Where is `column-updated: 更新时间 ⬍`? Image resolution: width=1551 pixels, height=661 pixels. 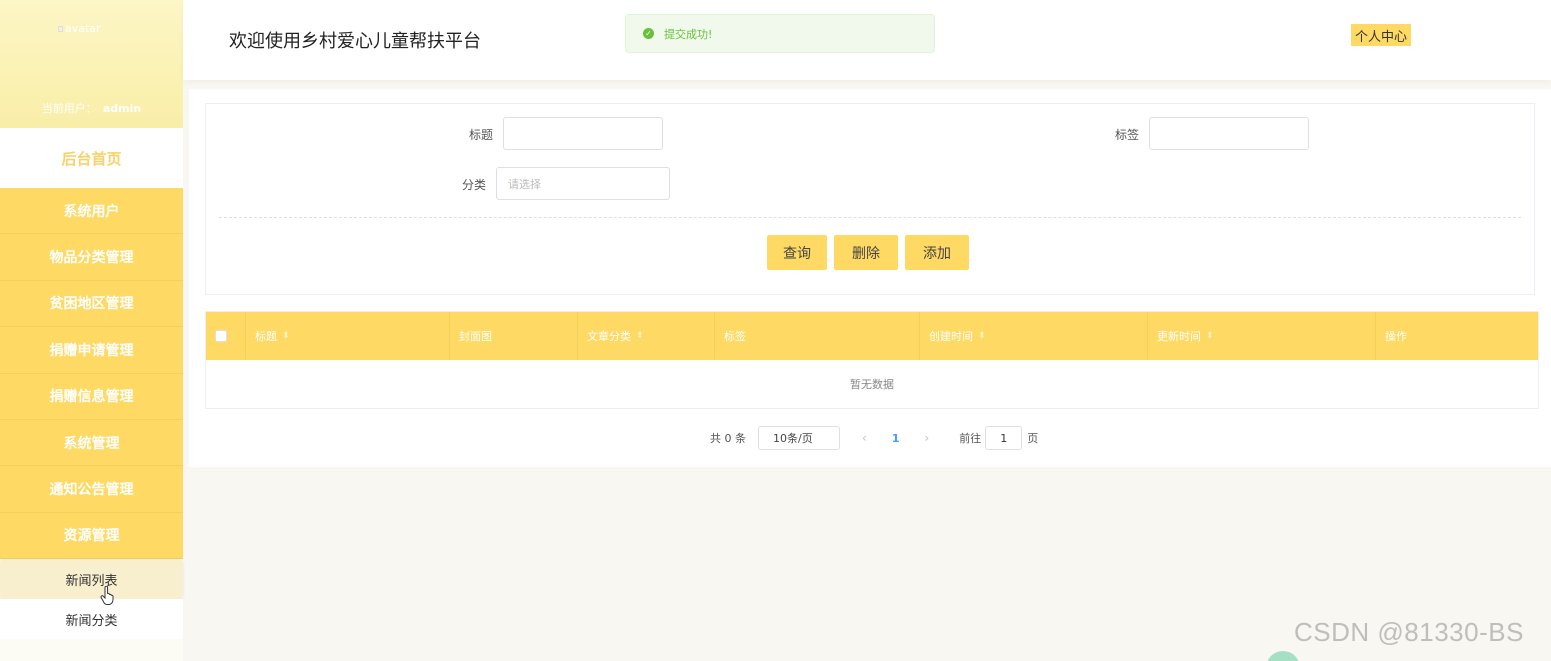
column-updated: 更新时间 ⬍ is located at coordinates (1262, 336).